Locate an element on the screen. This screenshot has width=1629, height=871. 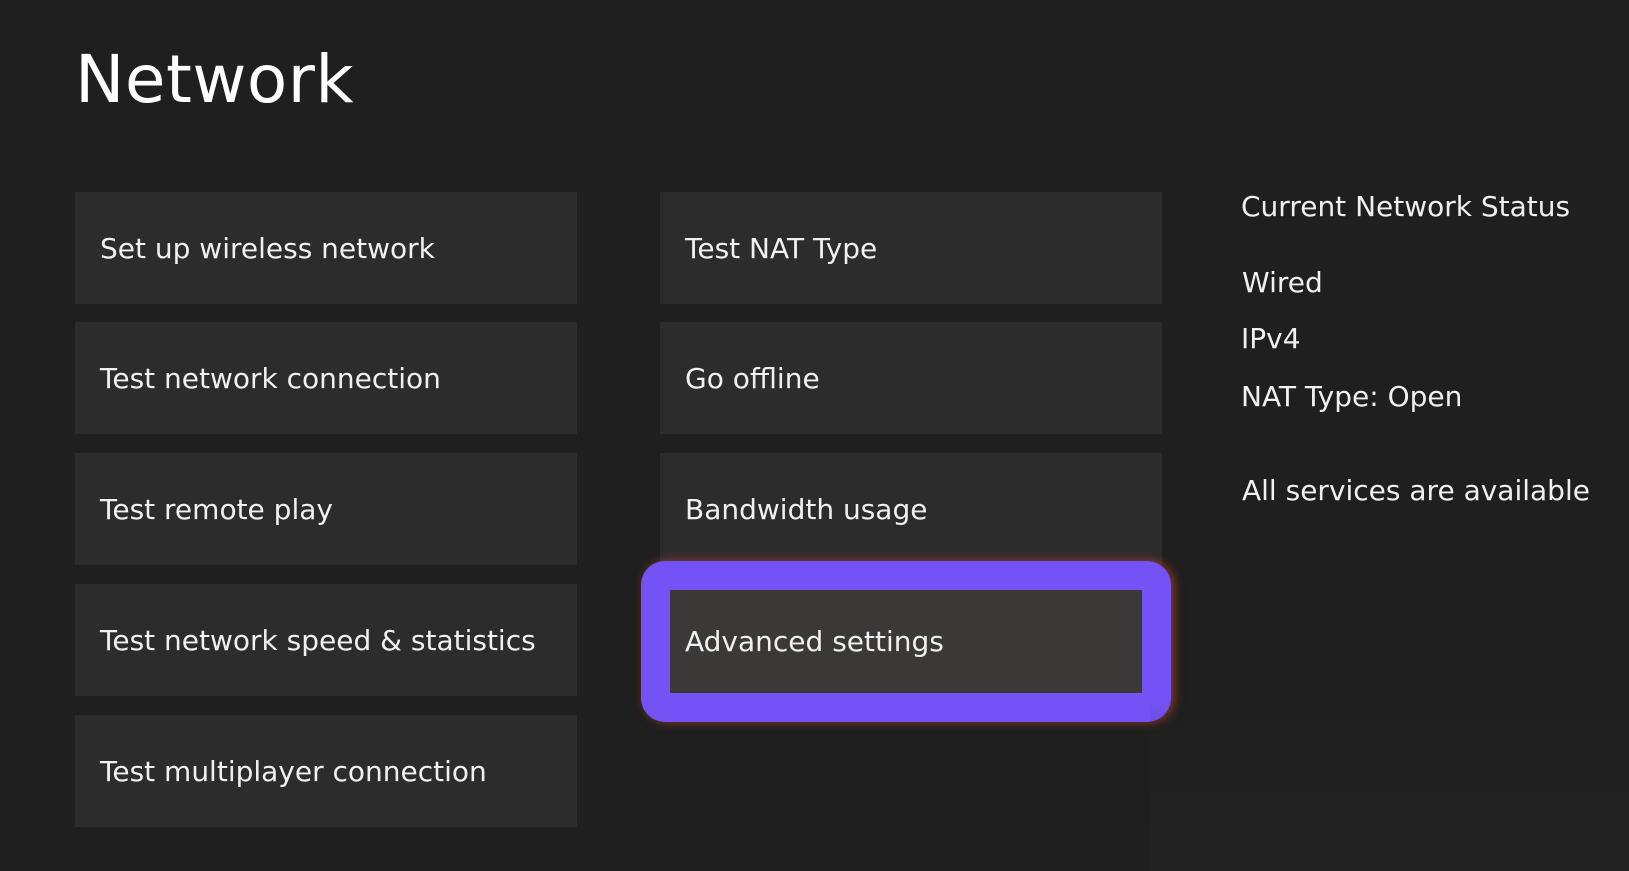
advanced-settings-button: Advanced settings is located at coordinates (906, 641).